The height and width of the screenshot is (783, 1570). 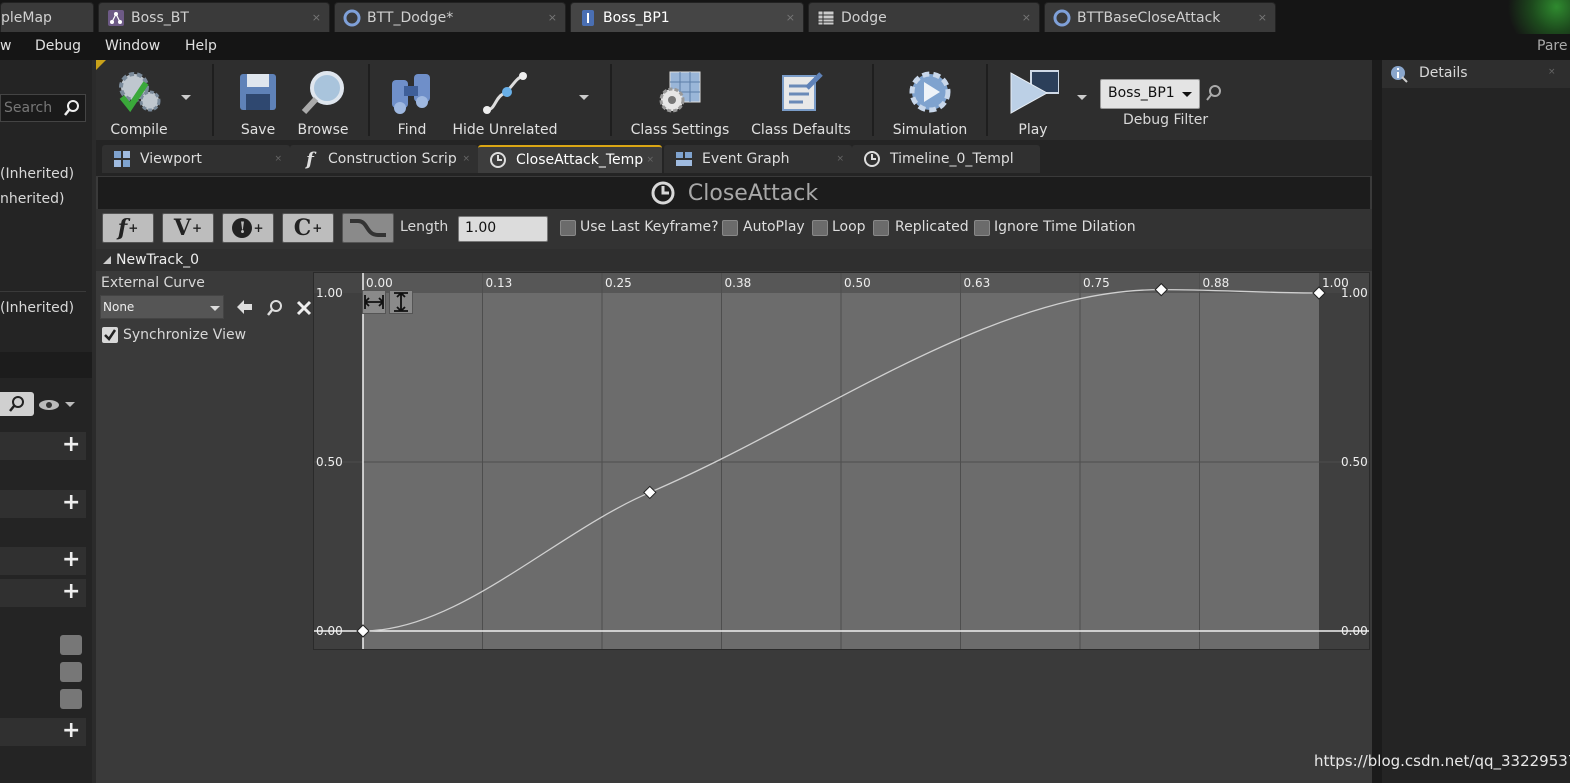 I want to click on binoculars-icon, so click(x=412, y=92).